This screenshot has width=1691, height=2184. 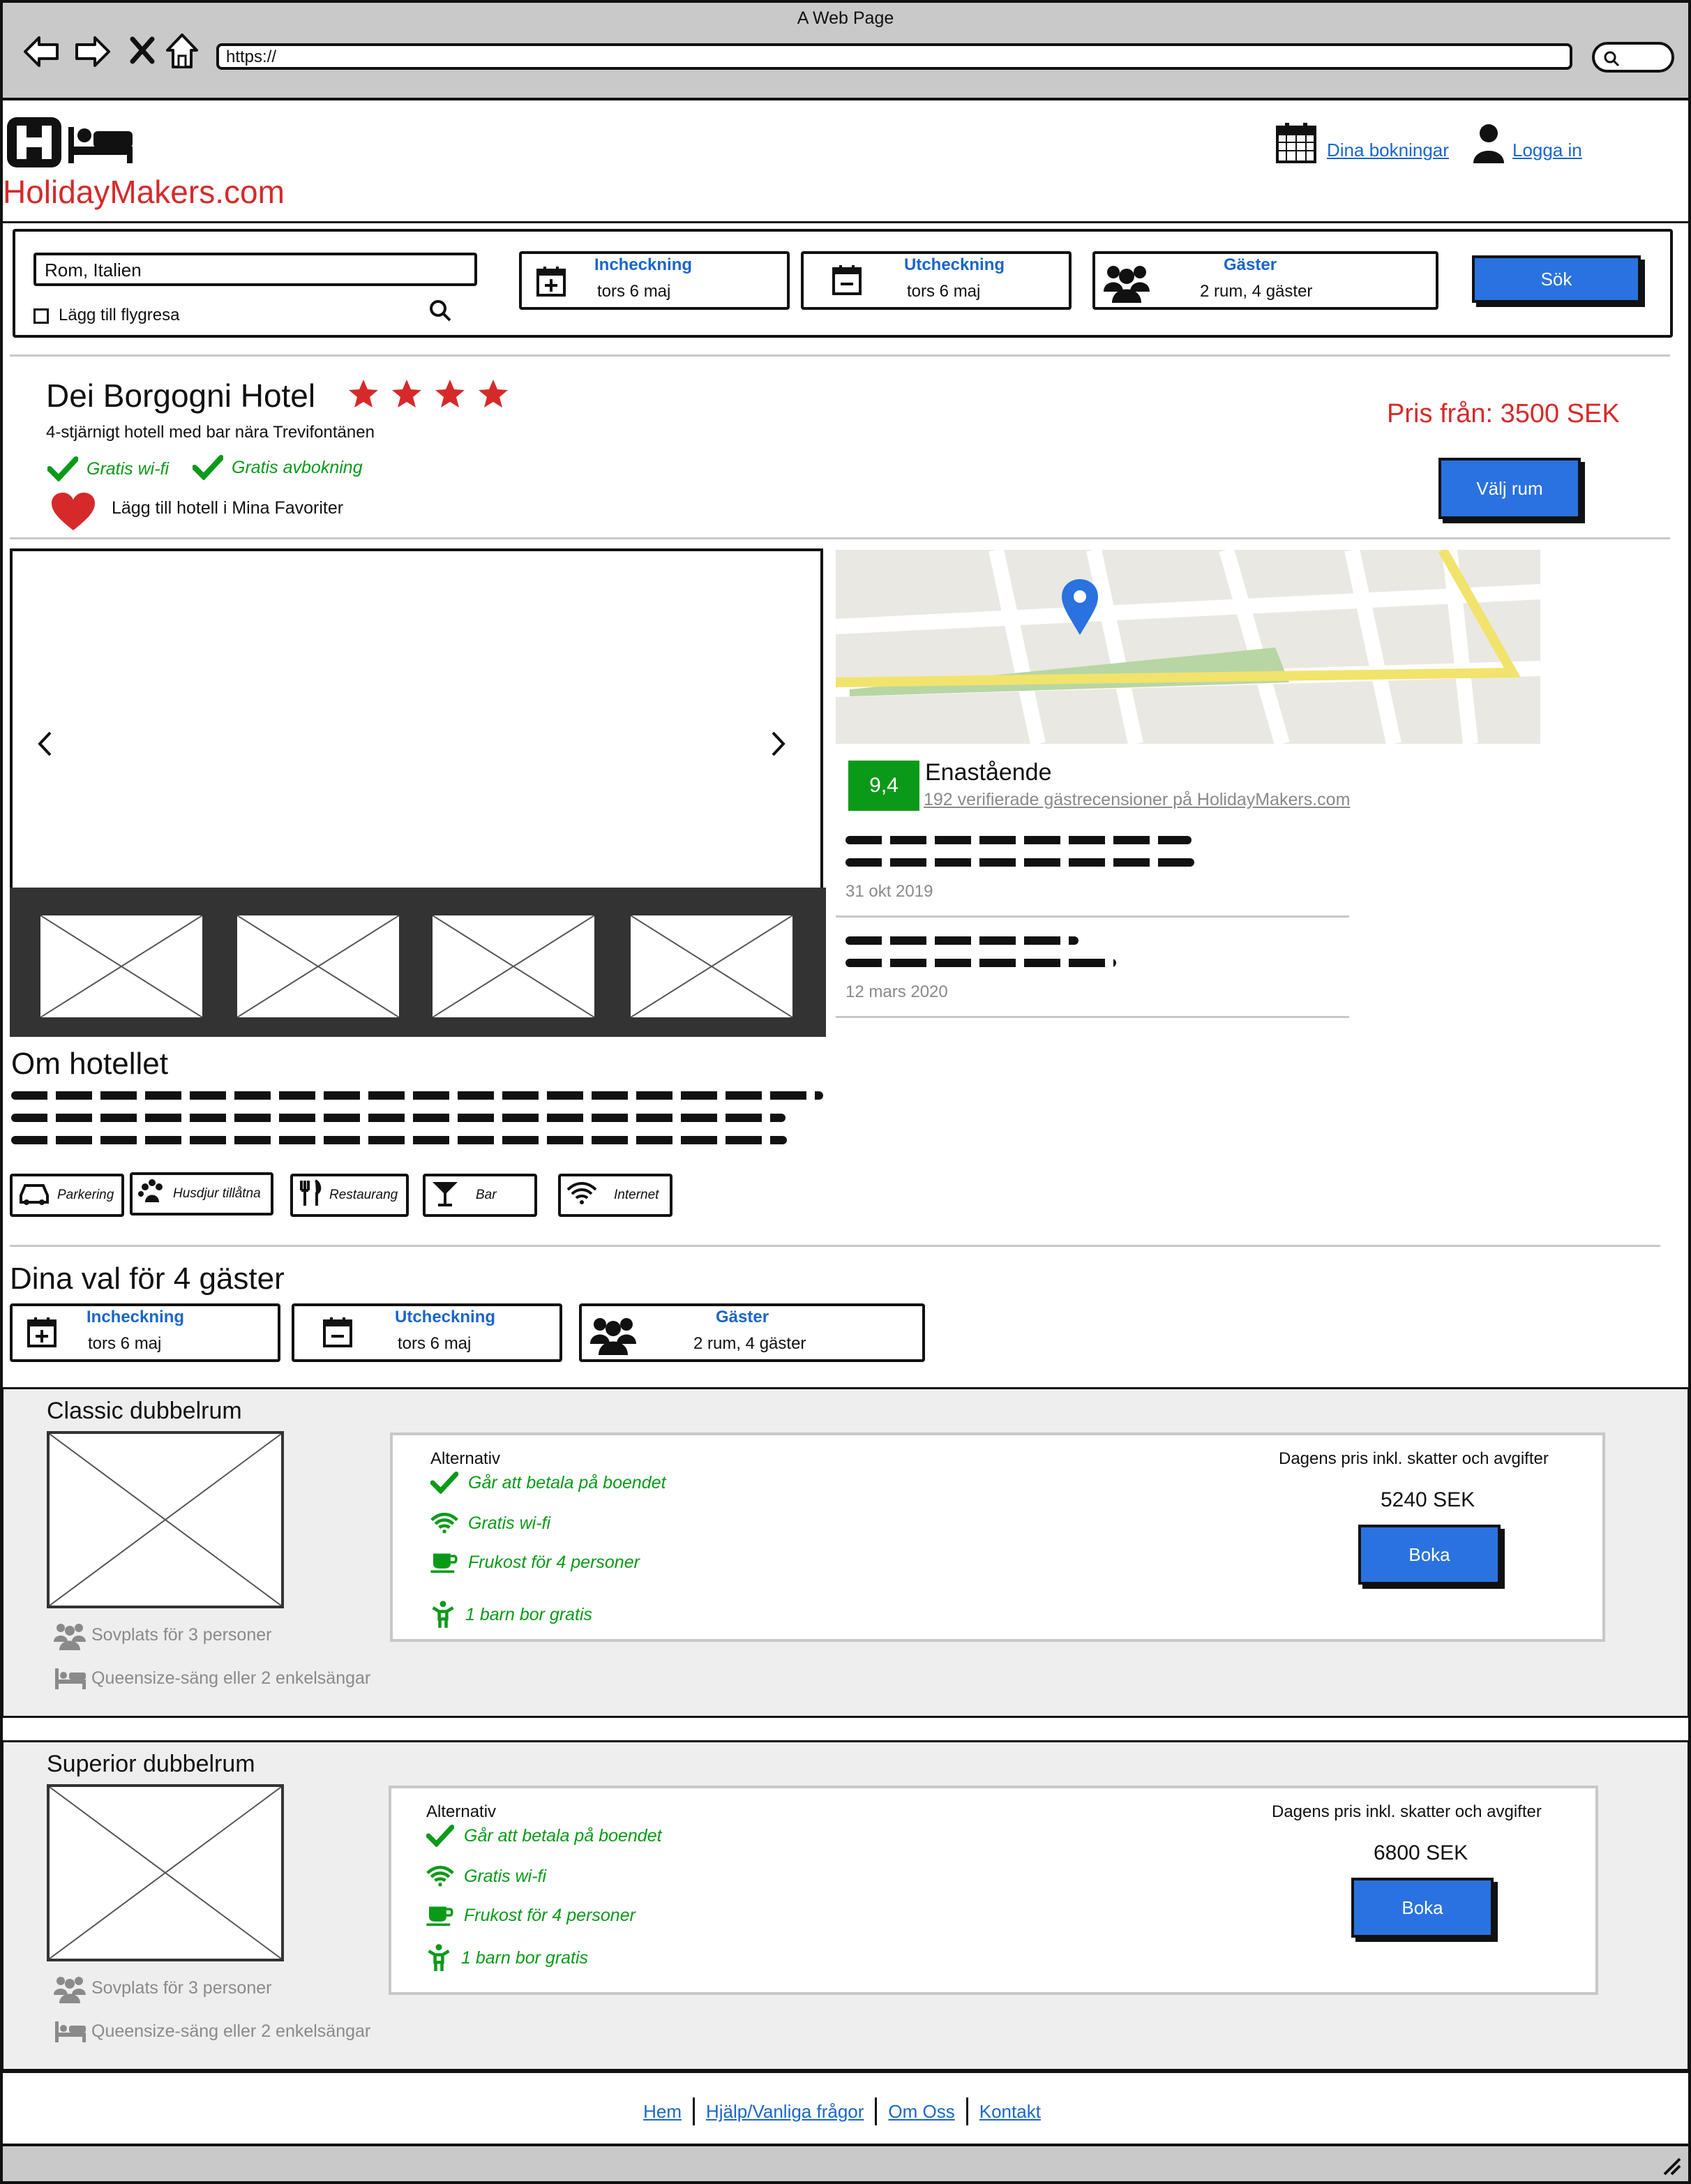 I want to click on hotel-logo-icon, so click(x=70, y=142).